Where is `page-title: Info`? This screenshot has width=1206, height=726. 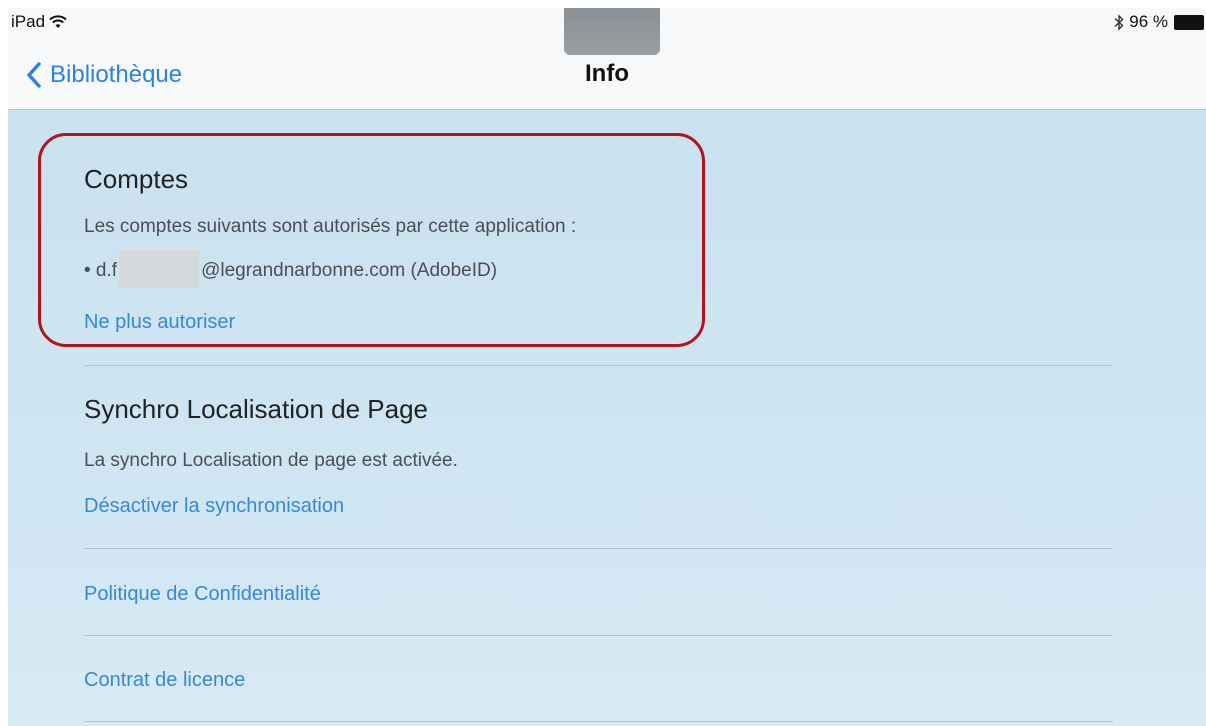
page-title: Info is located at coordinates (607, 73).